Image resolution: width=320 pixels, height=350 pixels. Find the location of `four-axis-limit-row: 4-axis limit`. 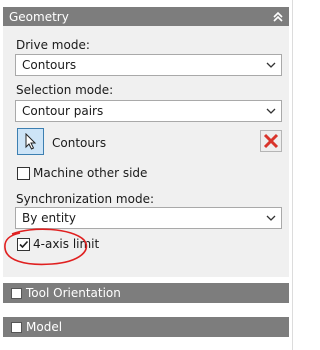

four-axis-limit-row: 4-axis limit is located at coordinates (58, 244).